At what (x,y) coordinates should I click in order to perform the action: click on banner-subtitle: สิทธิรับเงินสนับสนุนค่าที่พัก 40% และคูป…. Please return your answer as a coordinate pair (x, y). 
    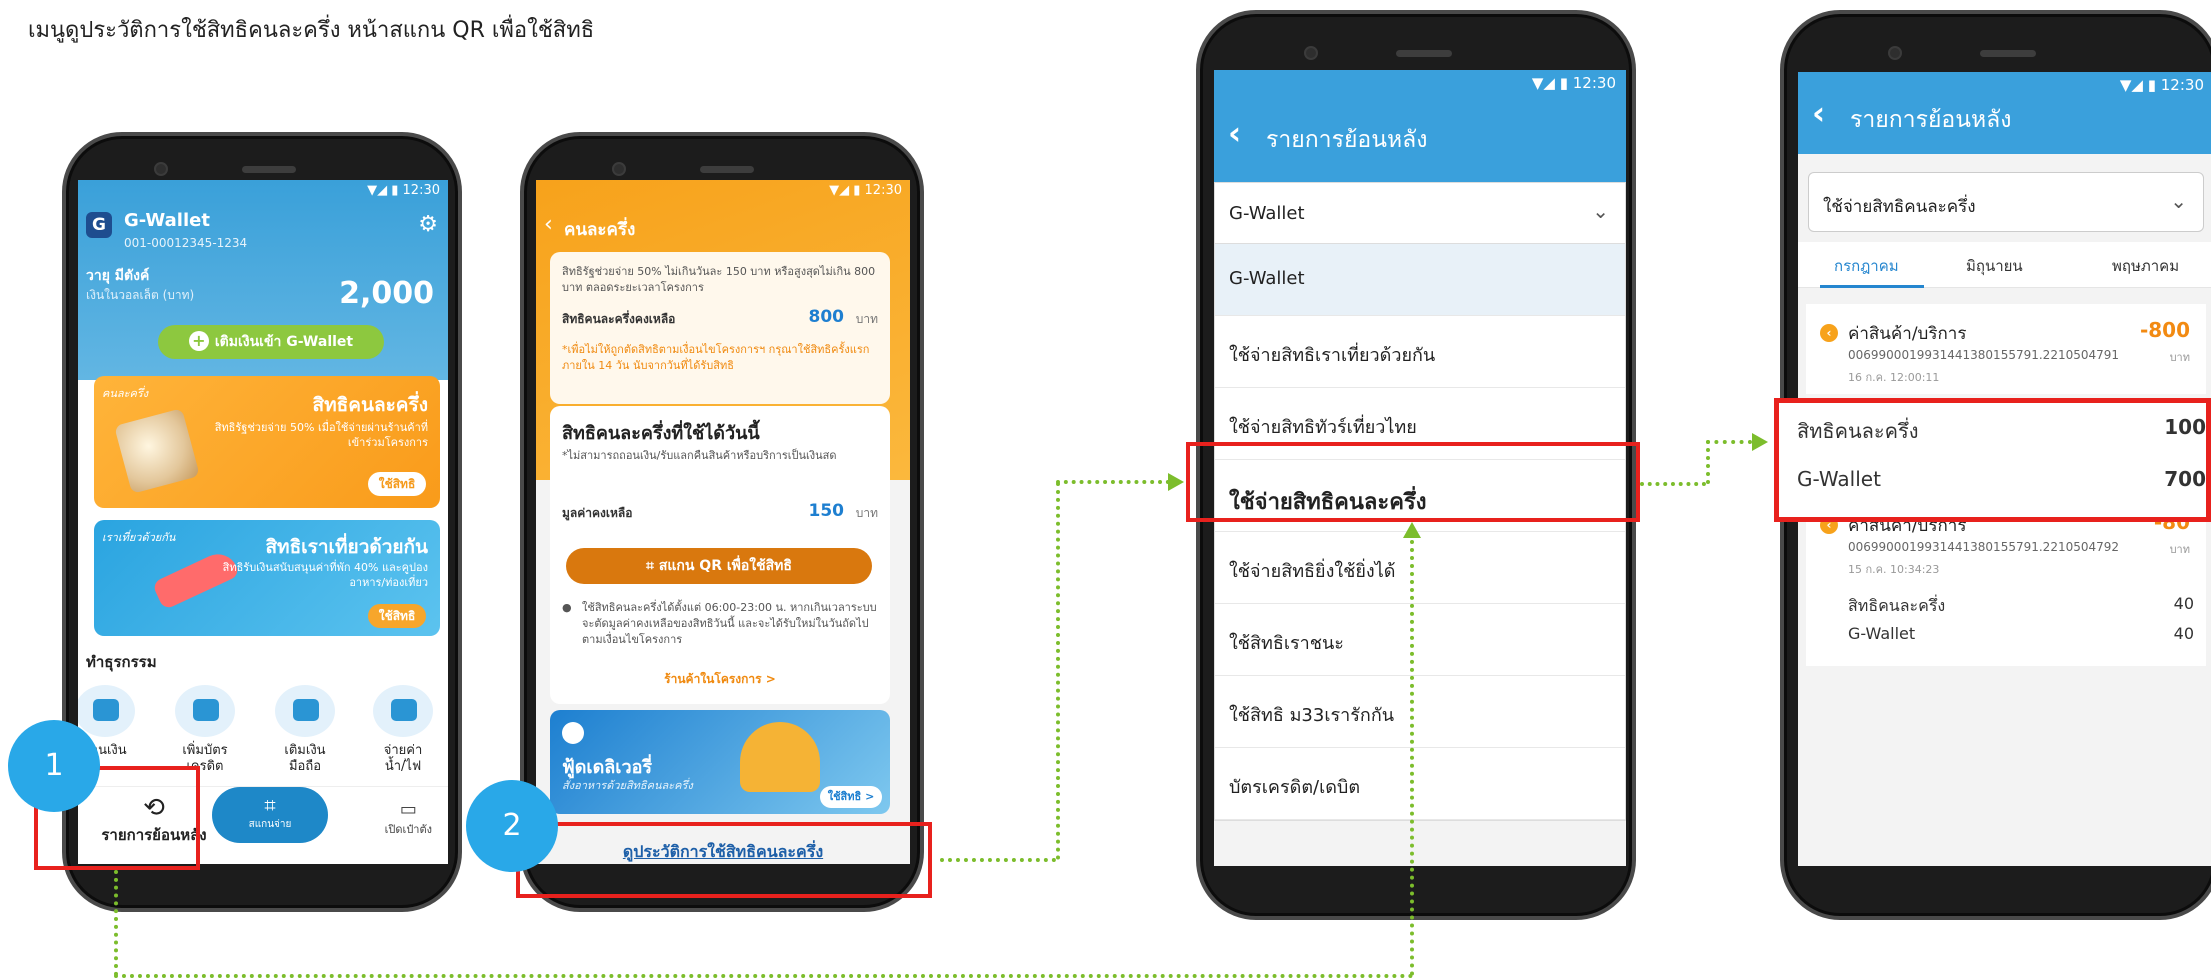
    Looking at the image, I should click on (325, 575).